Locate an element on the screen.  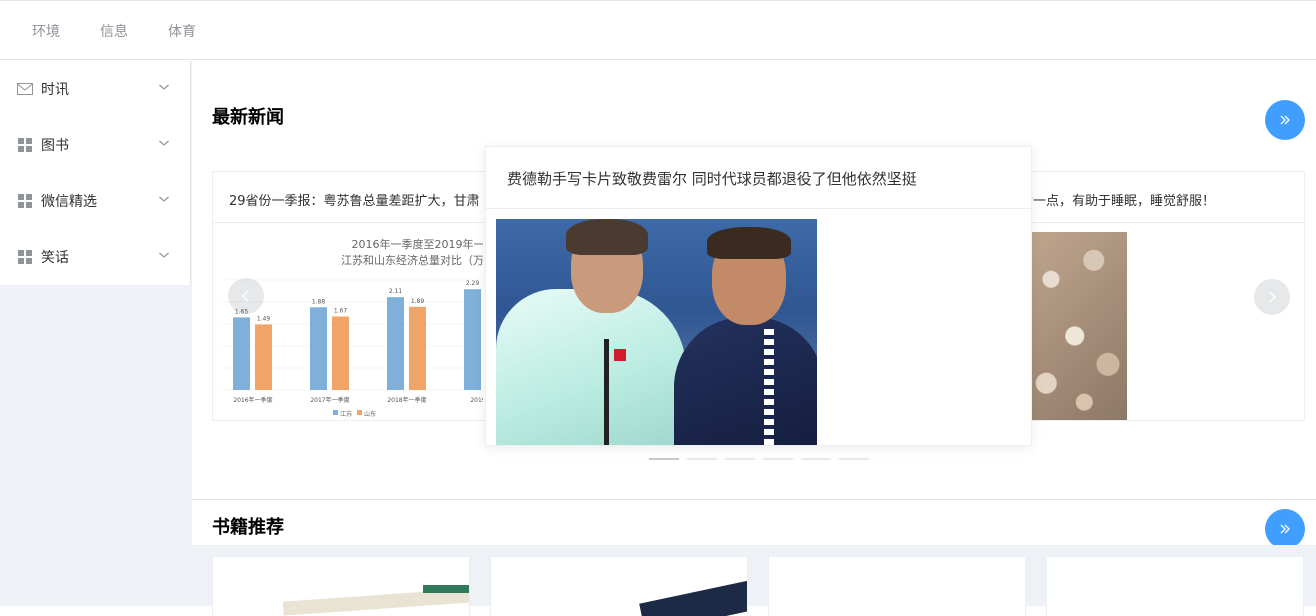
sidebar-item-books: 图书 is located at coordinates (95, 145).